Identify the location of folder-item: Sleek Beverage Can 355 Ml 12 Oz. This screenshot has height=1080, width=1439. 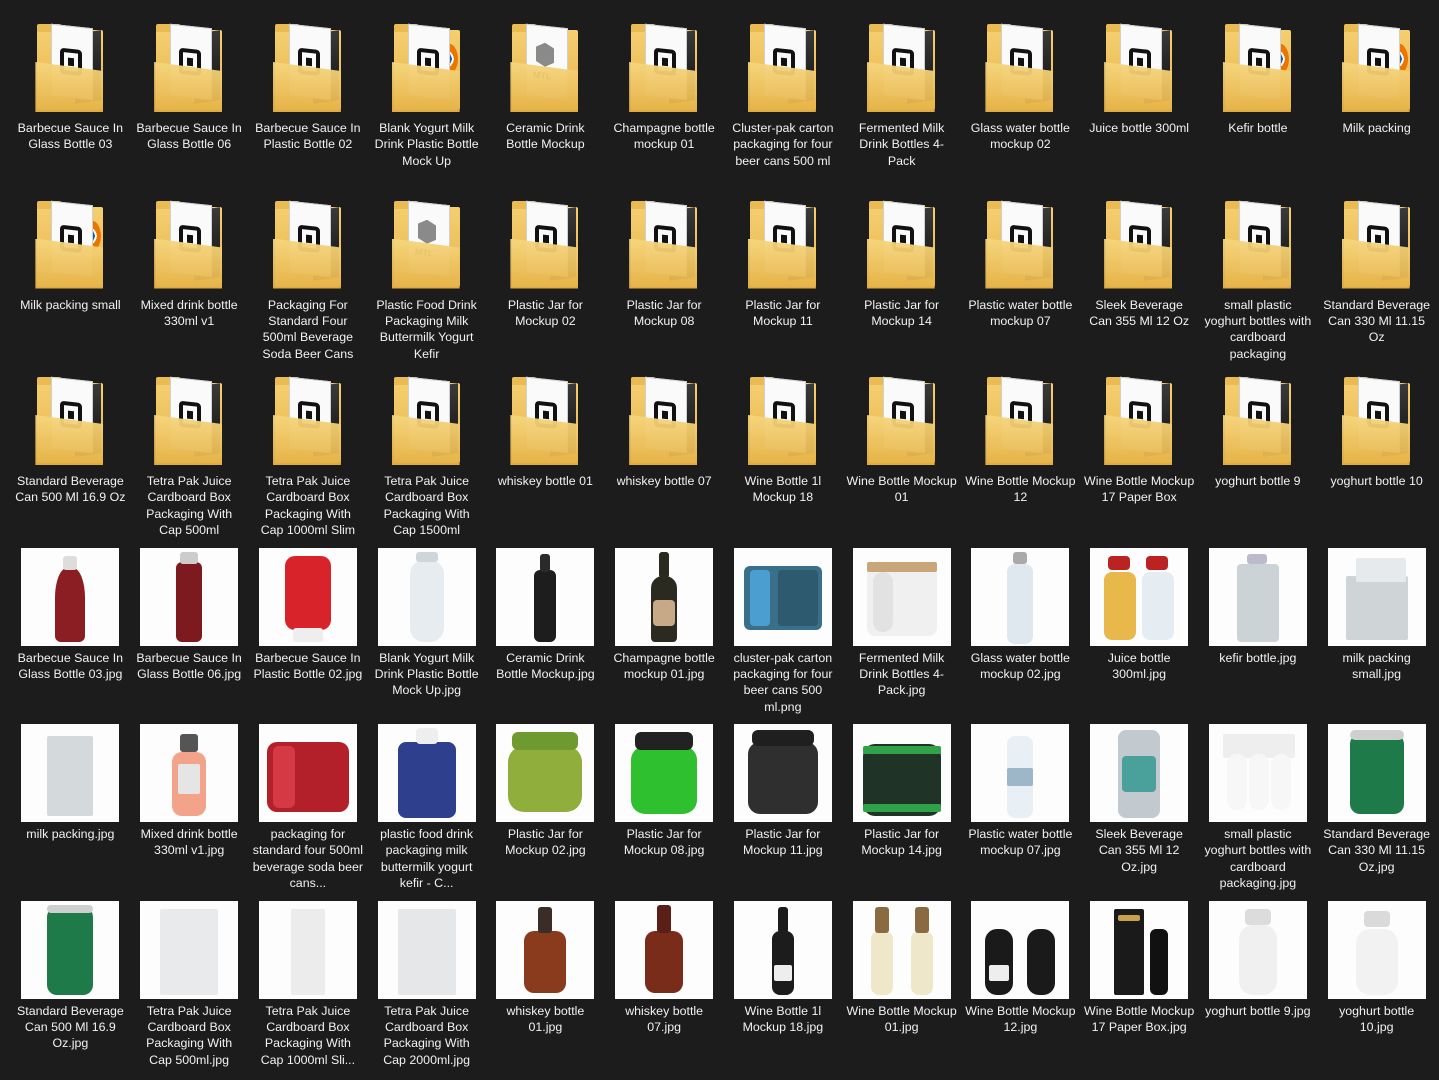
(1139, 283).